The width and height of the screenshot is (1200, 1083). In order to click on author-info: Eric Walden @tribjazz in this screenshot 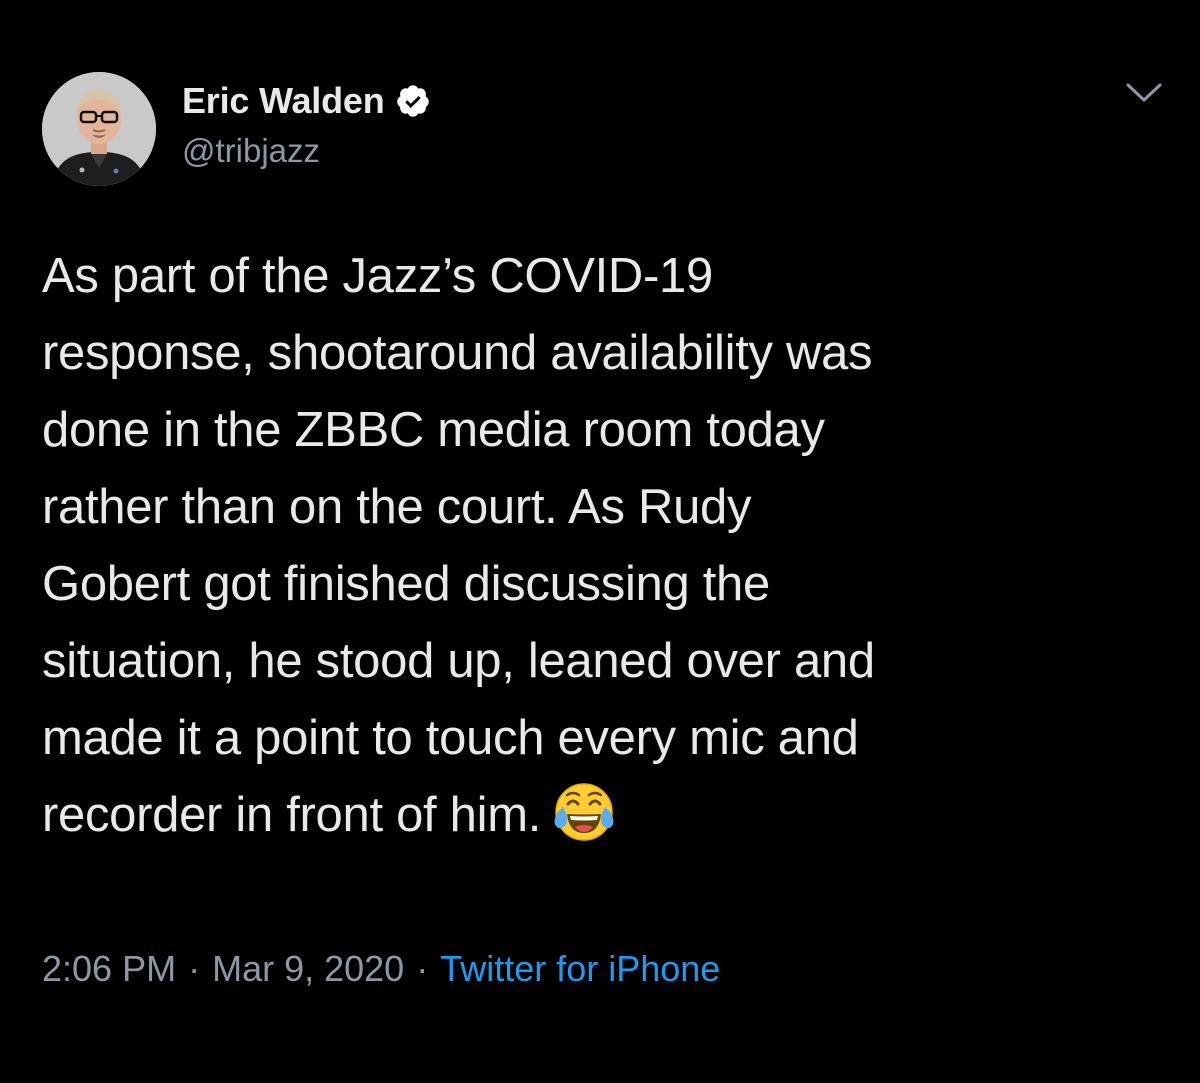, I will do `click(306, 124)`.